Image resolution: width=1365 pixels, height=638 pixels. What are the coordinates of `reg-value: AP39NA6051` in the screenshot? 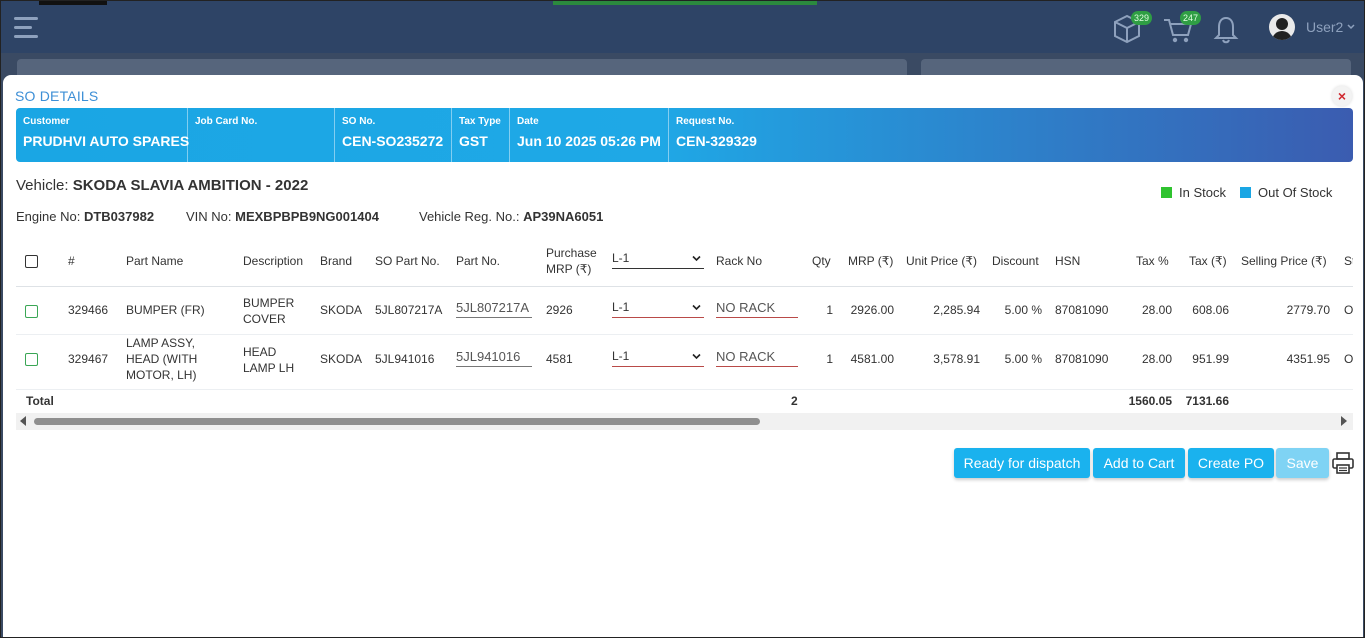 It's located at (563, 216).